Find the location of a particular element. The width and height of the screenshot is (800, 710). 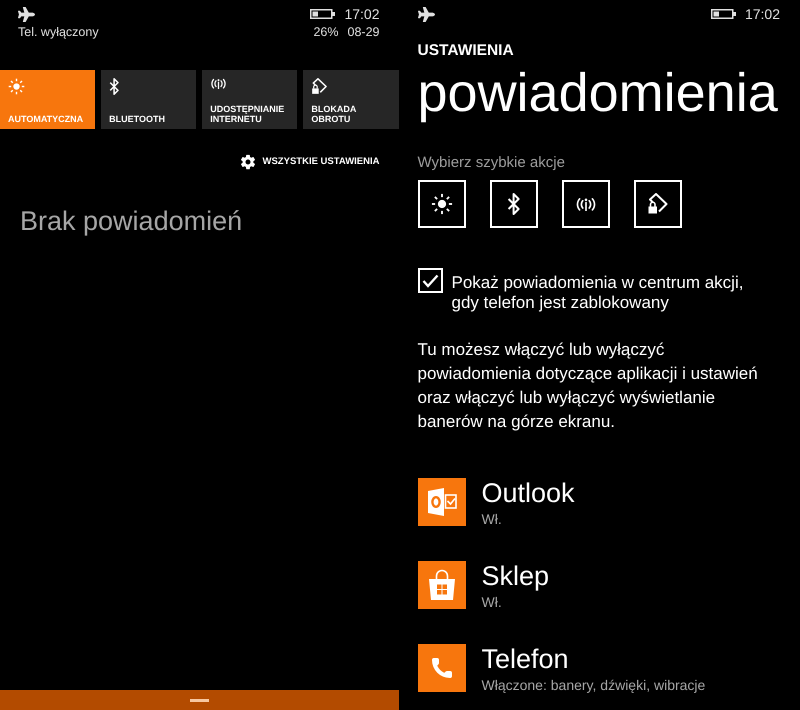

empty-message: Brak powiadomień is located at coordinates (132, 221).